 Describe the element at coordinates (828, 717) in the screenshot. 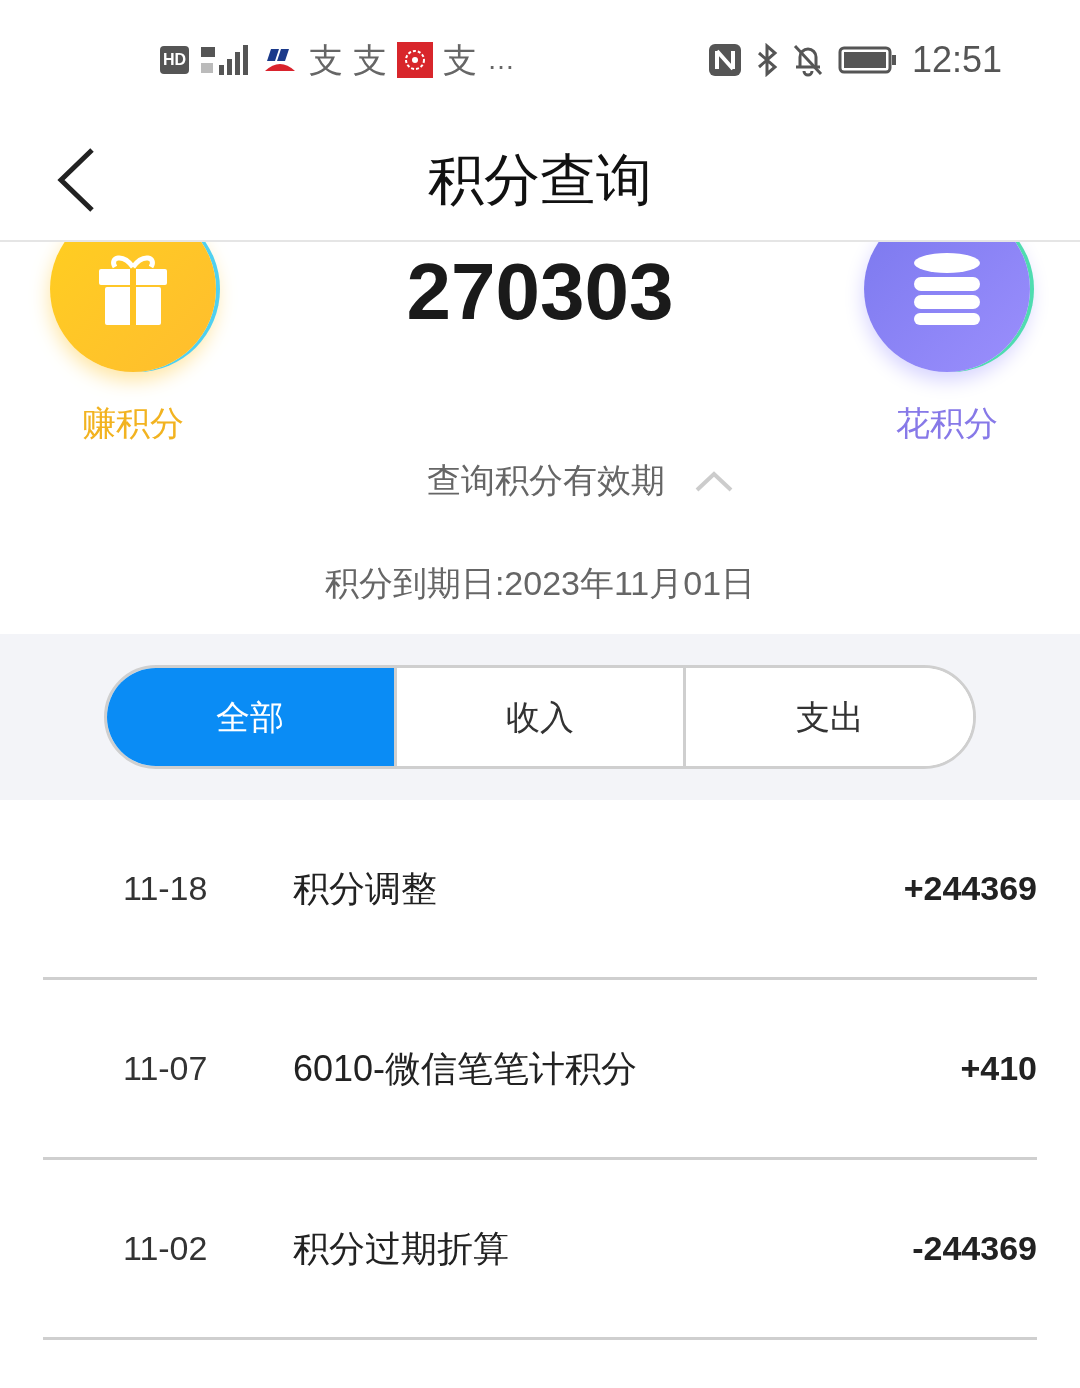

I see `filter-tab: 支出` at that location.